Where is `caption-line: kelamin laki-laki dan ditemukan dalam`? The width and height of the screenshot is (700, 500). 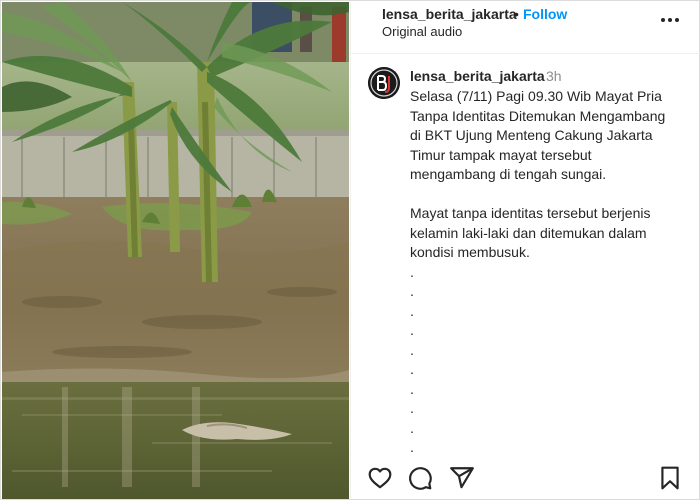 caption-line: kelamin laki-laki dan ditemukan dalam is located at coordinates (528, 232).